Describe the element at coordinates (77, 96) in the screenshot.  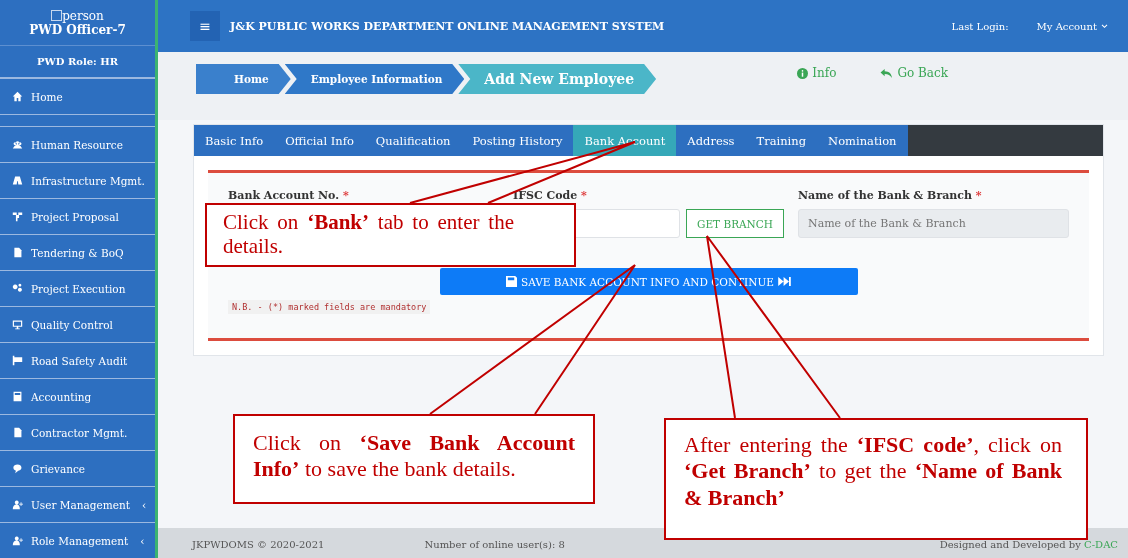
I see `sidebar-item: Home` at that location.